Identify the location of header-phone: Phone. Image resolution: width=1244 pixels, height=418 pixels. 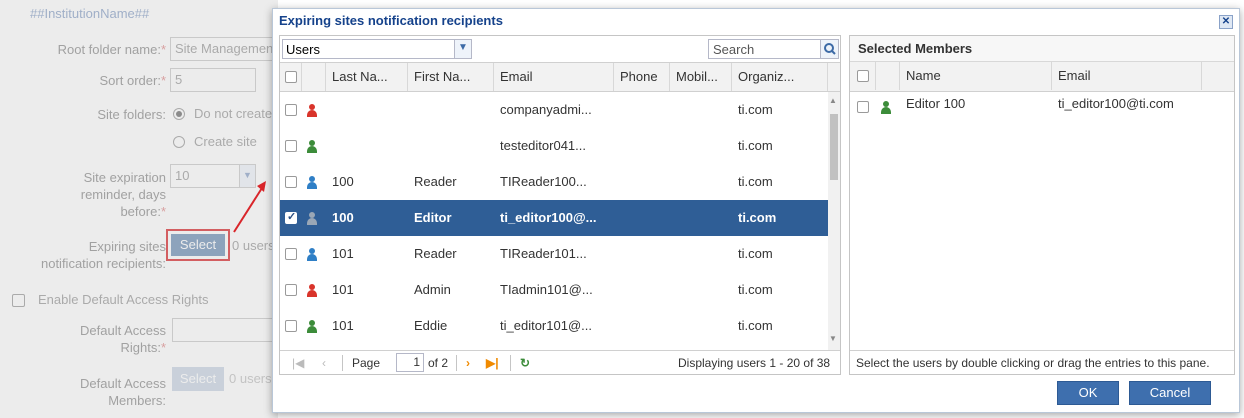
(642, 77).